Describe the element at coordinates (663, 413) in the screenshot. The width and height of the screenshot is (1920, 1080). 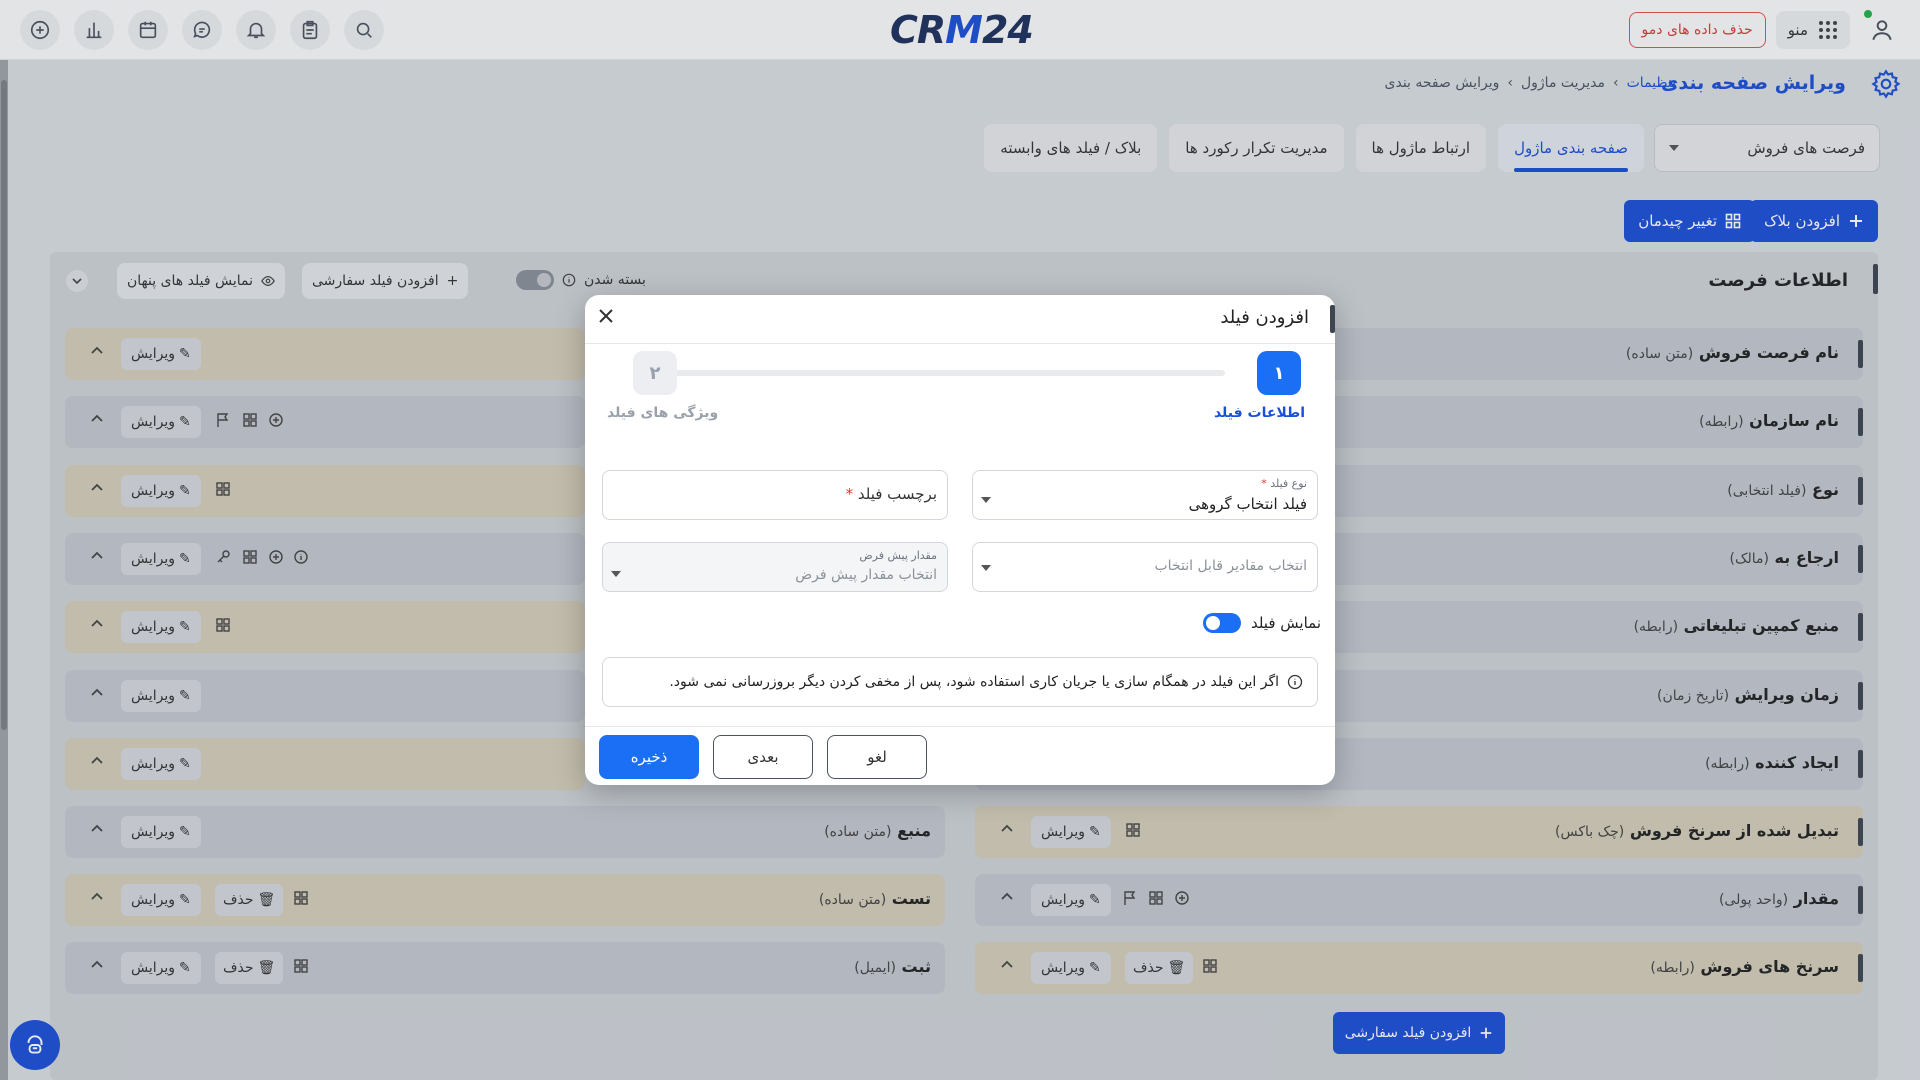
I see `step-2-label: ویژگی های فیلد` at that location.